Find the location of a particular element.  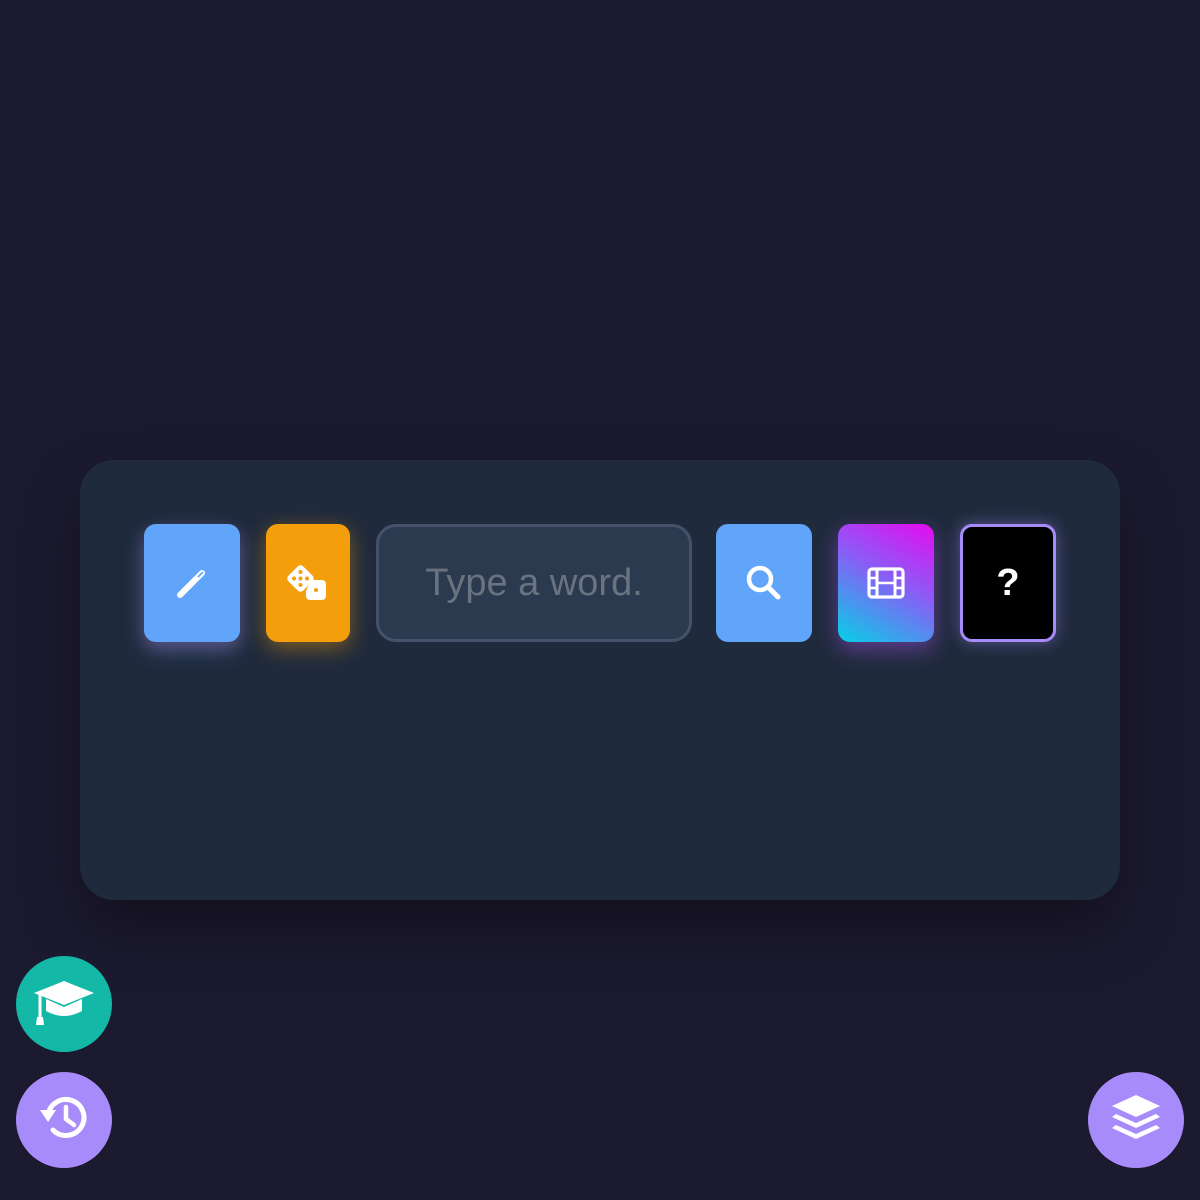

search-field is located at coordinates (534, 583).